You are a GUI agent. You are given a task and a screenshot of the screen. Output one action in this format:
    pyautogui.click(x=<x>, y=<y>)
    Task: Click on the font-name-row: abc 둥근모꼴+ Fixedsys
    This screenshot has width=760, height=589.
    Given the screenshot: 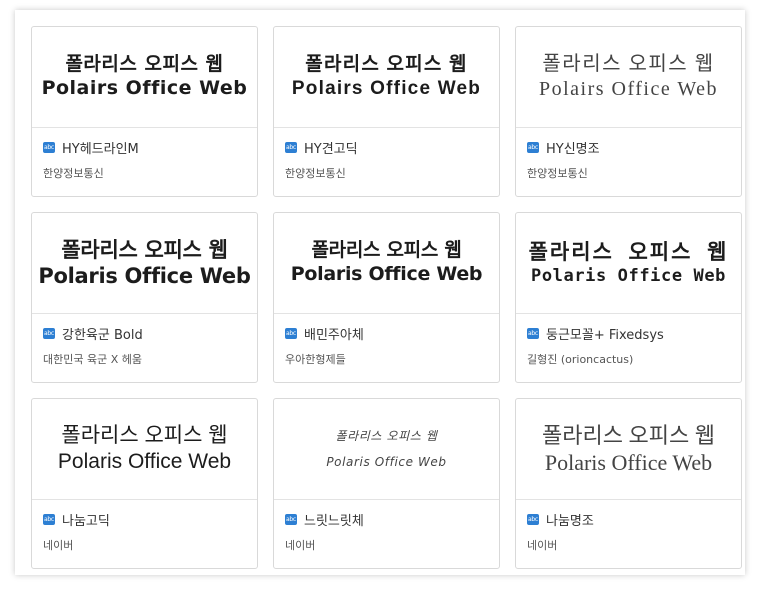 What is the action you would take?
    pyautogui.click(x=628, y=333)
    